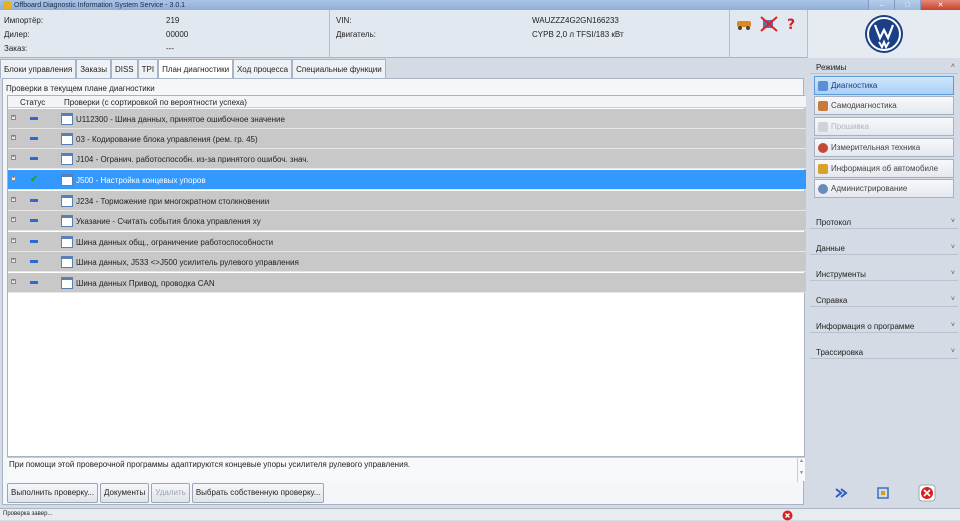  I want to click on check-label: J500 - Настройка концевых упоров, so click(141, 180).